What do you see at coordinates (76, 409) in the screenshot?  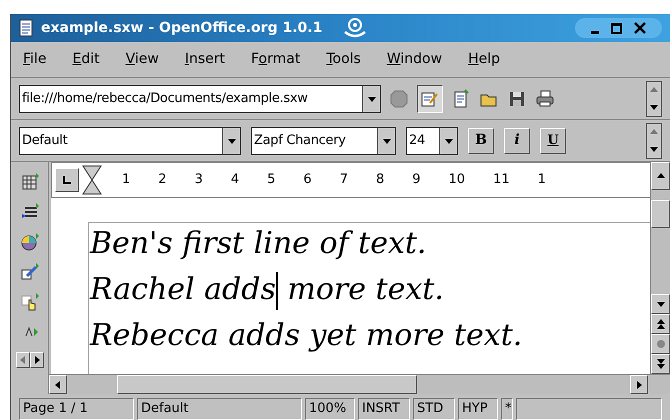 I see `page-indicator: Page 1 / 1` at bounding box center [76, 409].